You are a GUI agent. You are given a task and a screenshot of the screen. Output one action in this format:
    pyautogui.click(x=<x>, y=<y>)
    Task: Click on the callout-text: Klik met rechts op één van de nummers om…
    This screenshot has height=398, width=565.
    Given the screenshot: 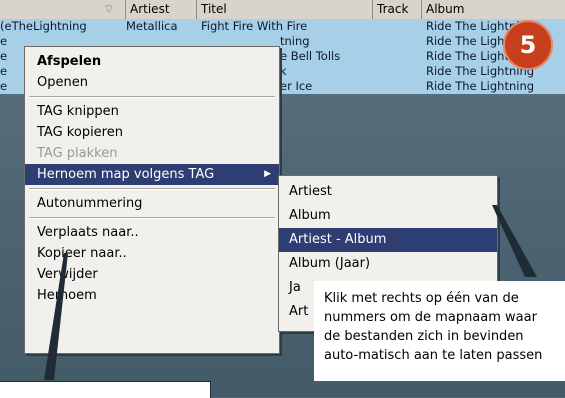 What is the action you would take?
    pyautogui.click(x=433, y=327)
    